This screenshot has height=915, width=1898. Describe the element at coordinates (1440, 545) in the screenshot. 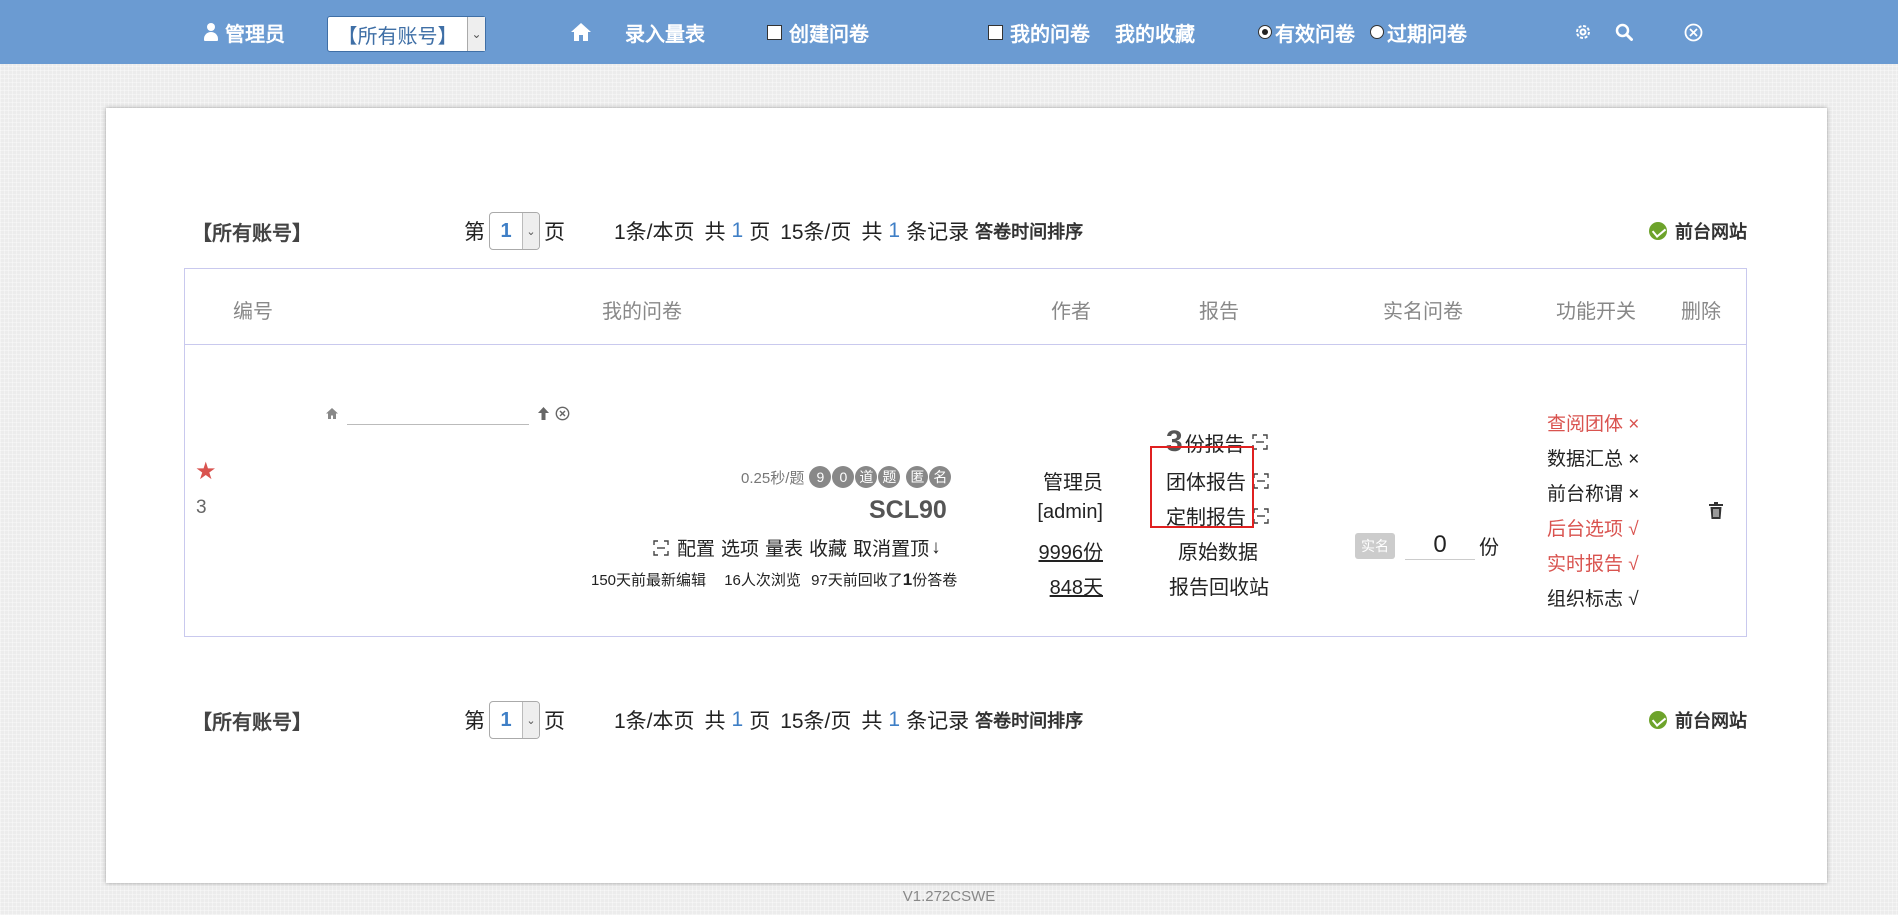

I see `realname-count-input: 0` at that location.